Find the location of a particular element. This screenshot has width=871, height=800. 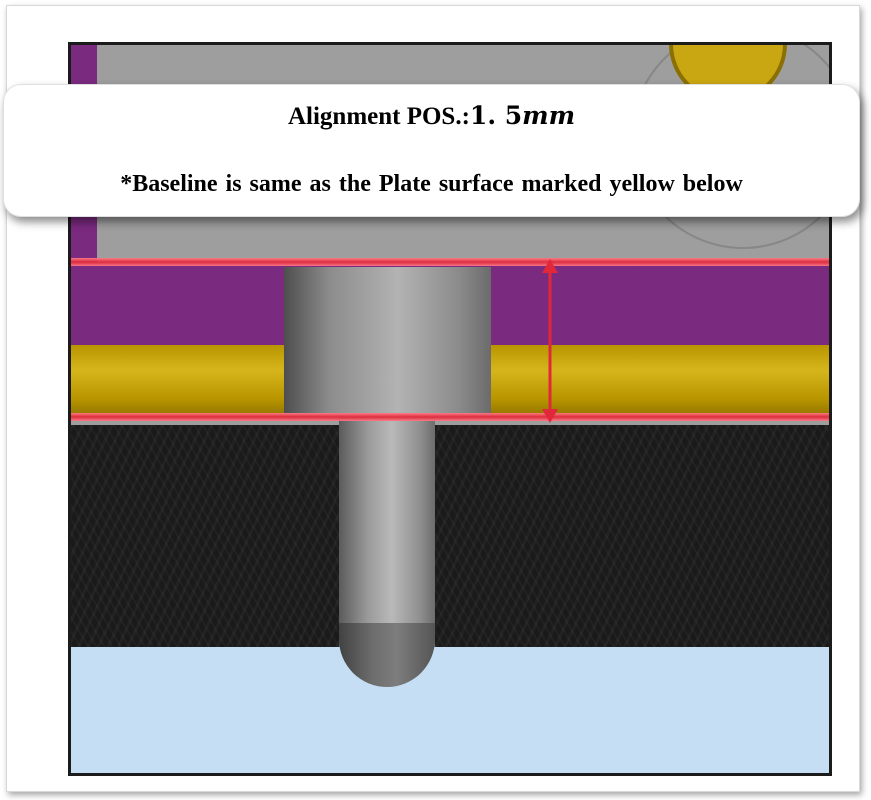

alignment-unit: mm is located at coordinates (549, 115).